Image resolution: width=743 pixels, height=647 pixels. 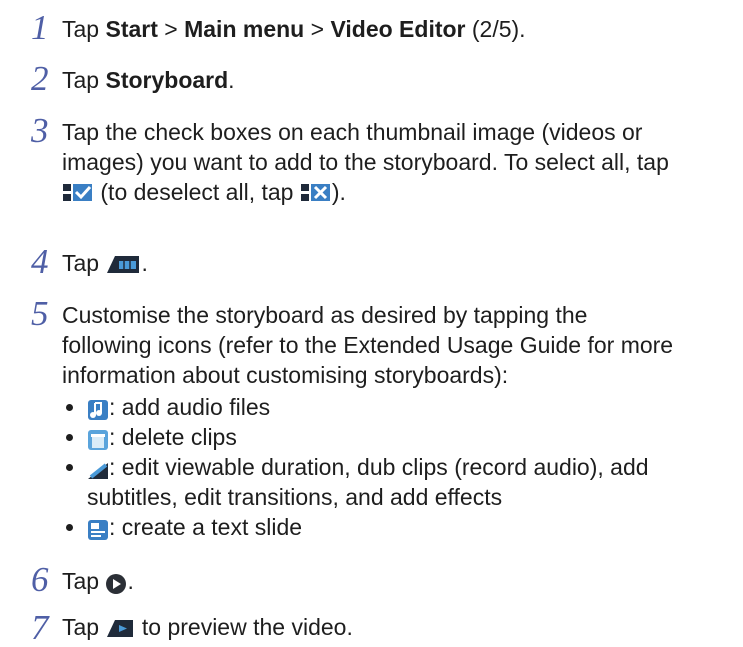 I want to click on text-line: (to deselect all, tap )., so click(x=397, y=192).